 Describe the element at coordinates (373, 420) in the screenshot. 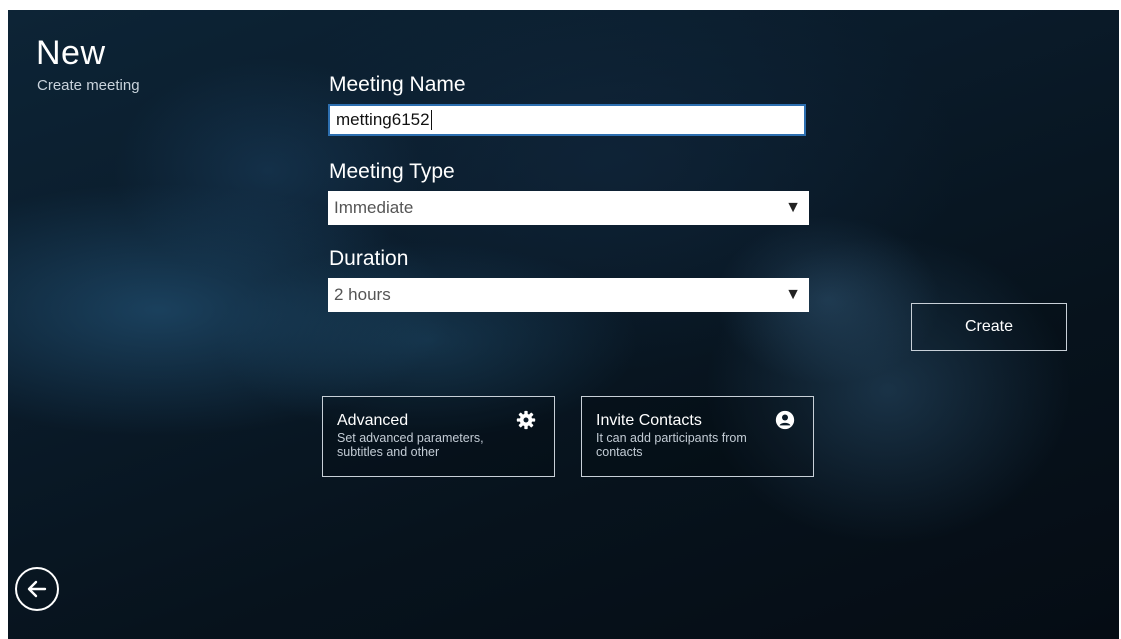

I see `advanced-card-title: Advanced` at that location.